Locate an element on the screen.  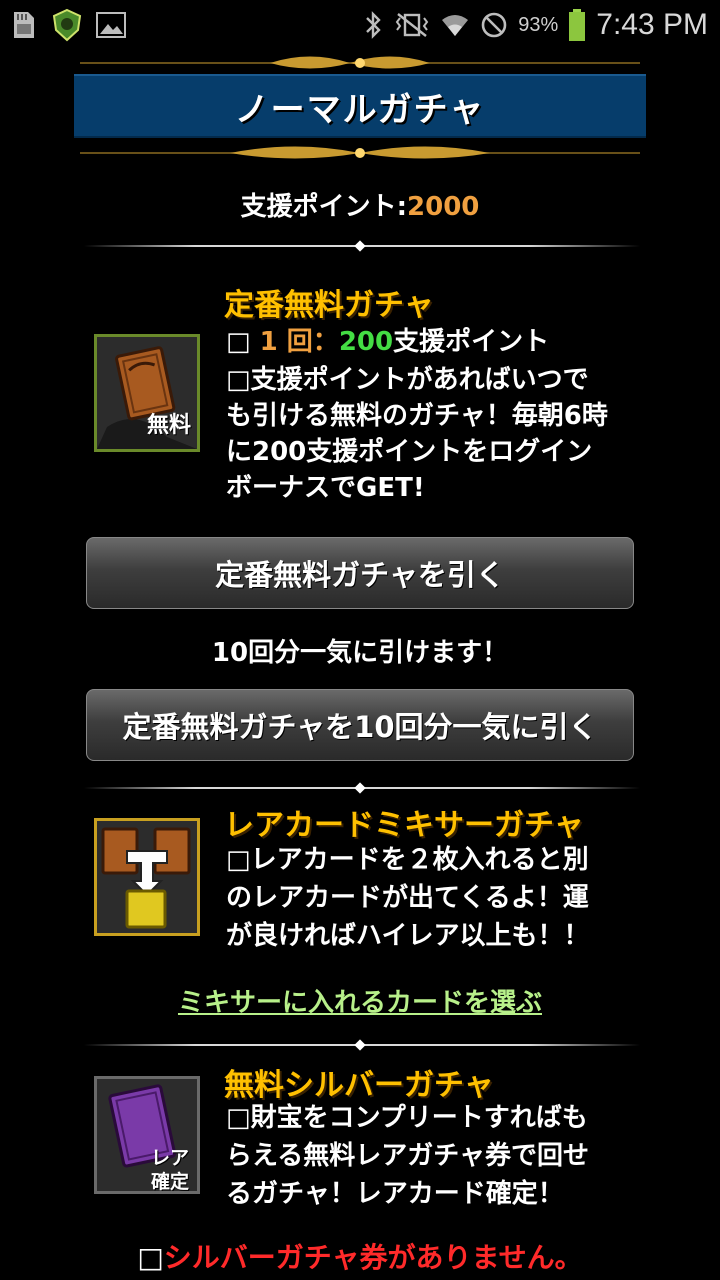
draw-free-gacha-button: 定番無料ガチャを引く is located at coordinates (360, 573).